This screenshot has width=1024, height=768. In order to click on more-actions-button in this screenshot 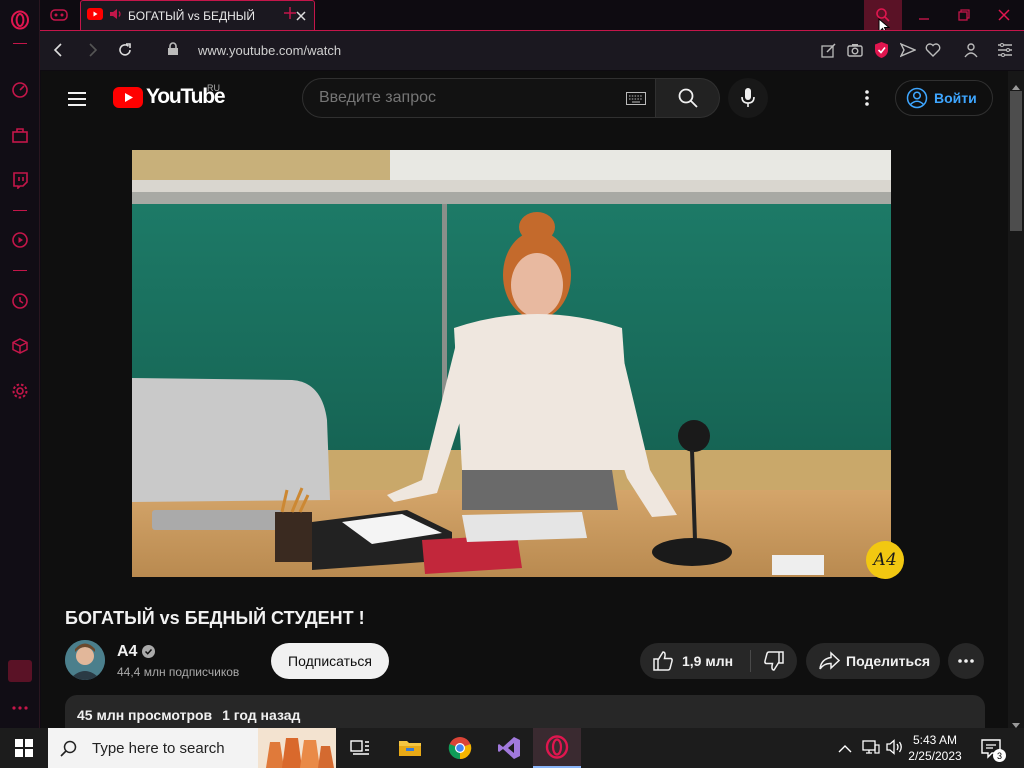, I will do `click(966, 661)`.